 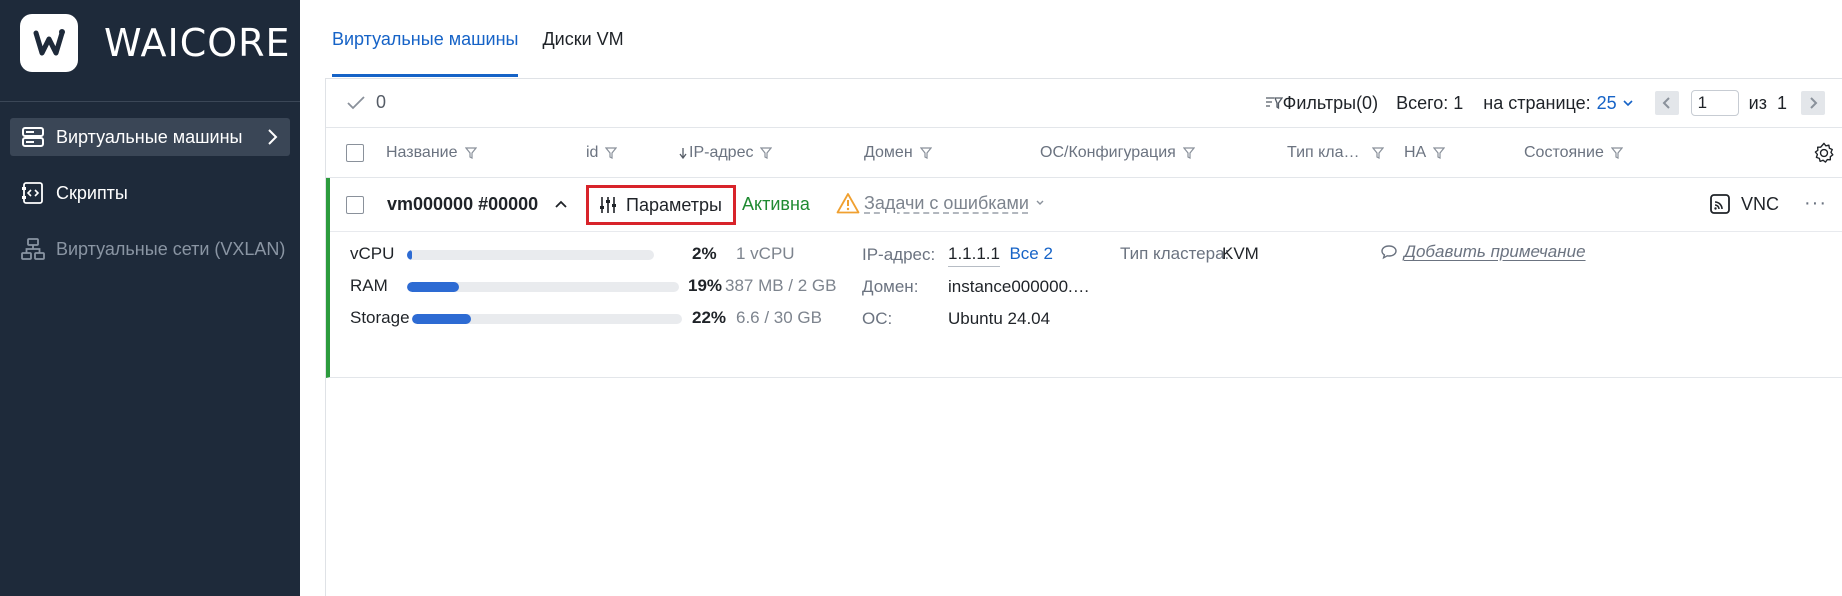 I want to click on page-number-input, so click(x=1714, y=103).